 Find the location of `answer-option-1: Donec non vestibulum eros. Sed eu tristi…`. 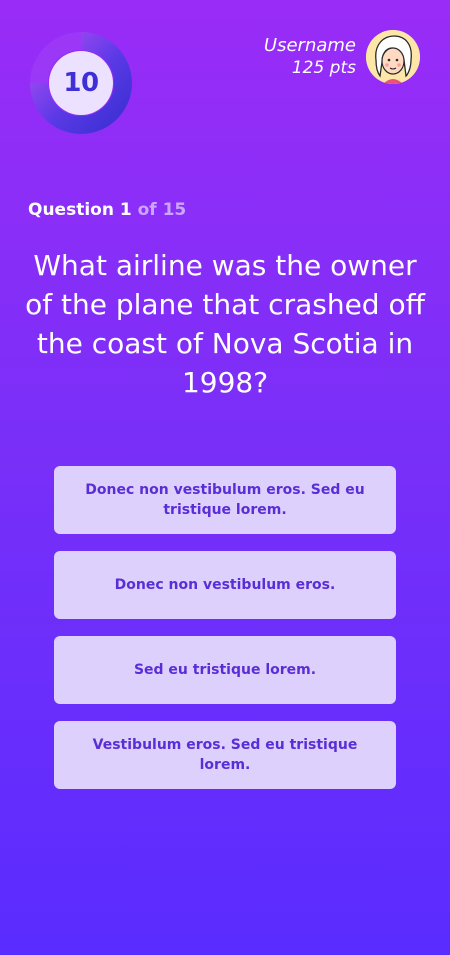

answer-option-1: Donec non vestibulum eros. Sed eu tristi… is located at coordinates (225, 500).